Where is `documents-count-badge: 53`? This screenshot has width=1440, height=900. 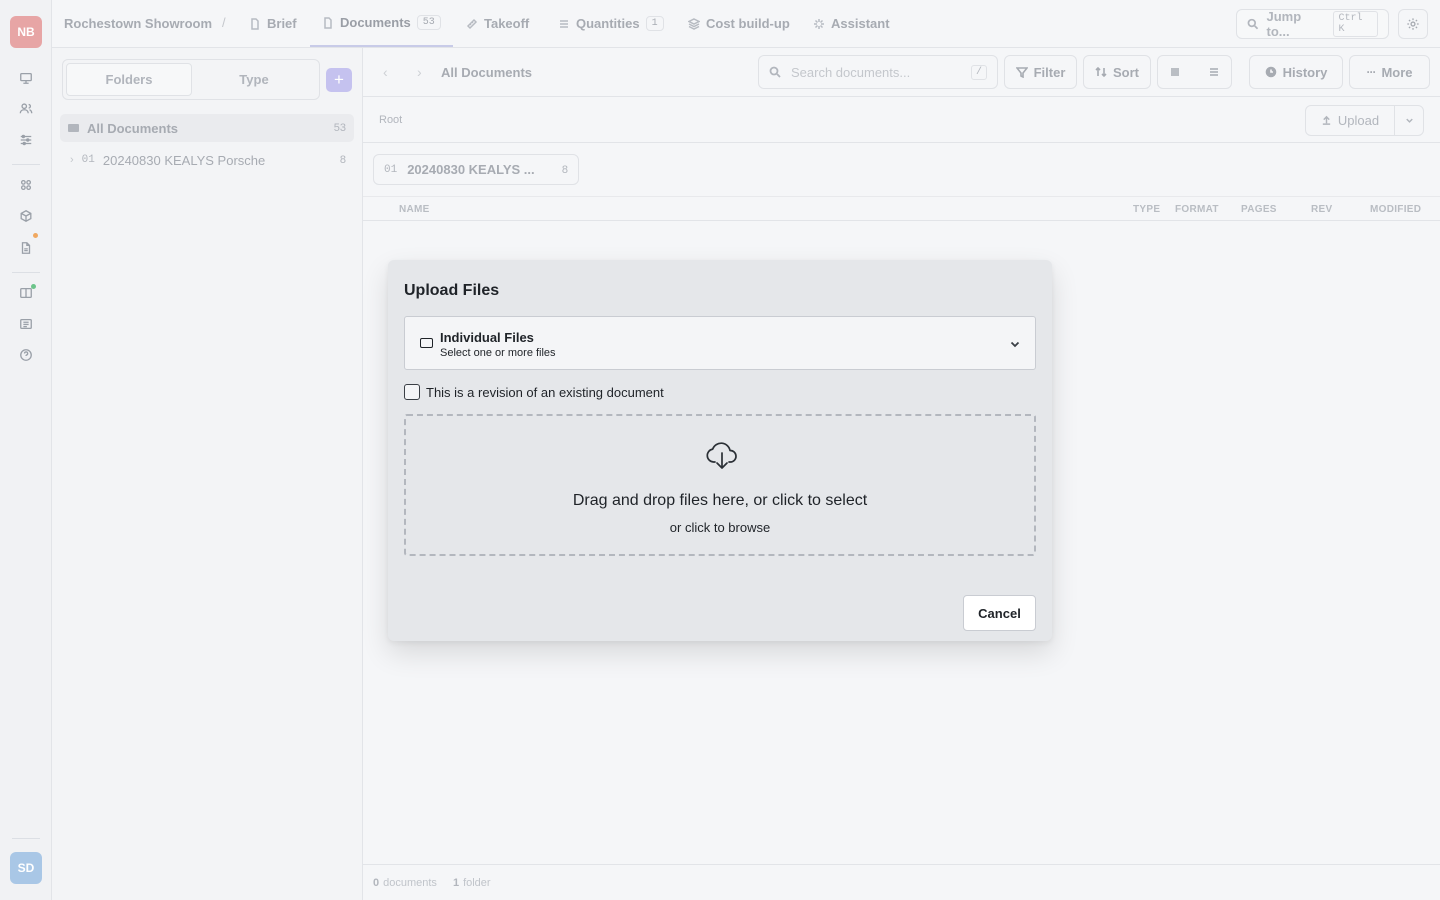 documents-count-badge: 53 is located at coordinates (428, 22).